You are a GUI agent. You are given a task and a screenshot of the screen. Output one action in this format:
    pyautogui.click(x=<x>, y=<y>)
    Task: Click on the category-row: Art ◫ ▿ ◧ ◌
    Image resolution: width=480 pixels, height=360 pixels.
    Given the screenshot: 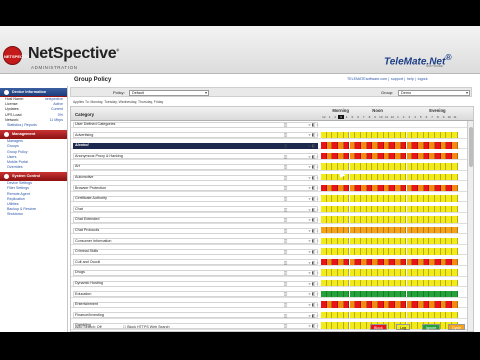 What is the action you would take?
    pyautogui.click(x=272, y=167)
    